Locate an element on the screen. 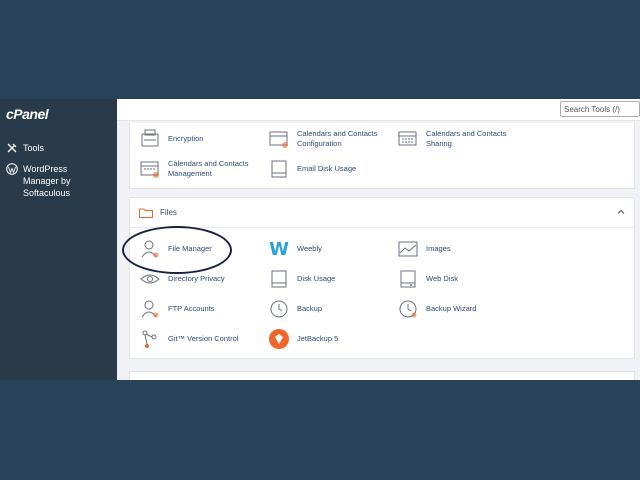  tool-email-disk-usage: Email Disk Usage is located at coordinates (312, 169).